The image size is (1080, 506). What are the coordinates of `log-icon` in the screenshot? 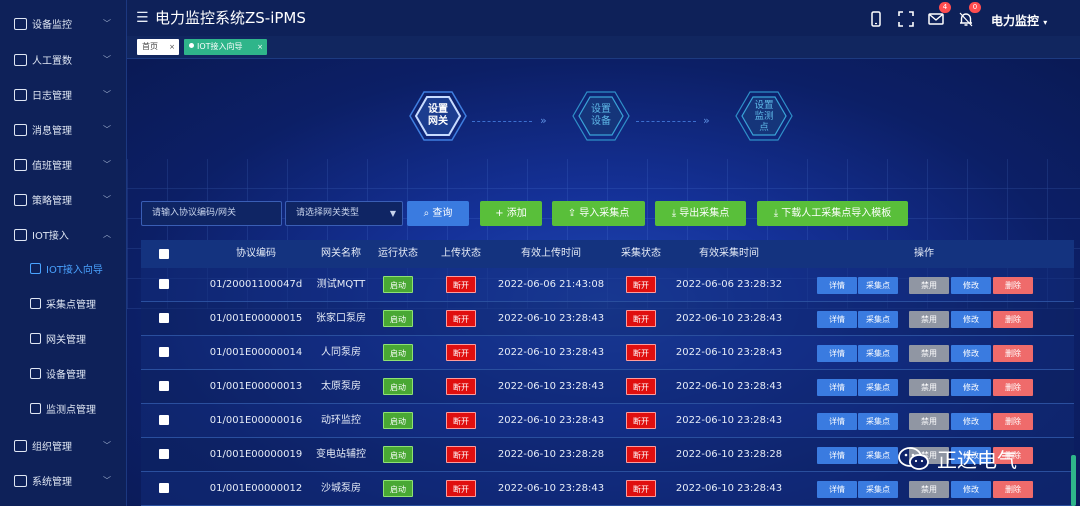 It's located at (20, 94).